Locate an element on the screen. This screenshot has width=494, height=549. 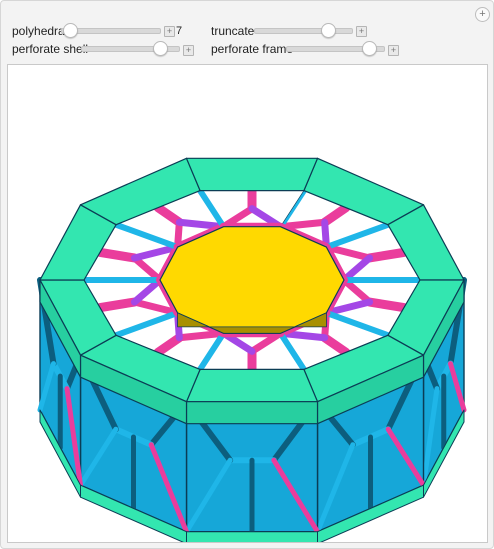
truncate-slider-track is located at coordinates (303, 31).